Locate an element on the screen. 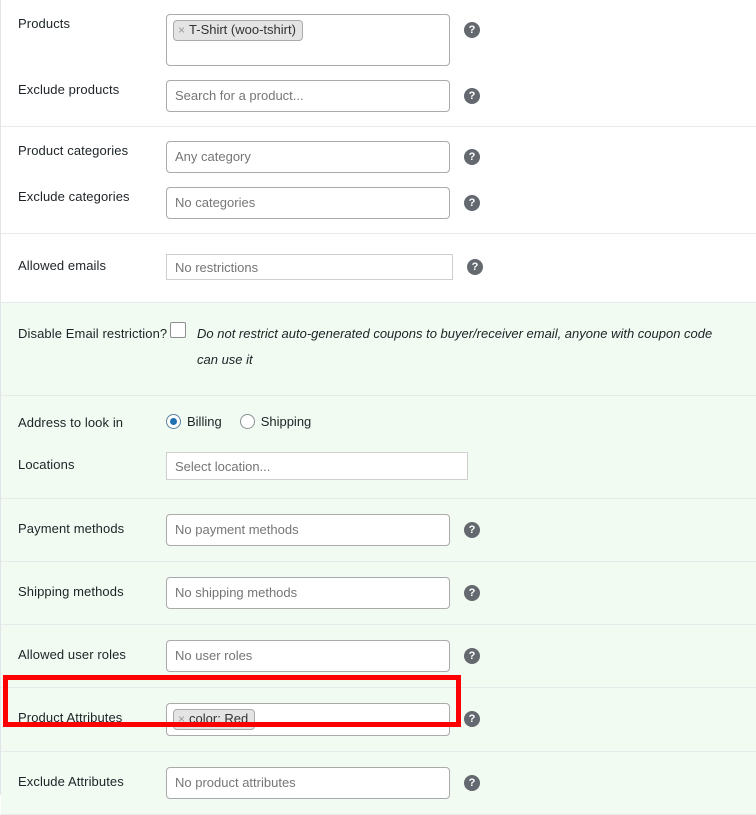  control-exclude-attributes: No product attributes ? is located at coordinates (461, 783).